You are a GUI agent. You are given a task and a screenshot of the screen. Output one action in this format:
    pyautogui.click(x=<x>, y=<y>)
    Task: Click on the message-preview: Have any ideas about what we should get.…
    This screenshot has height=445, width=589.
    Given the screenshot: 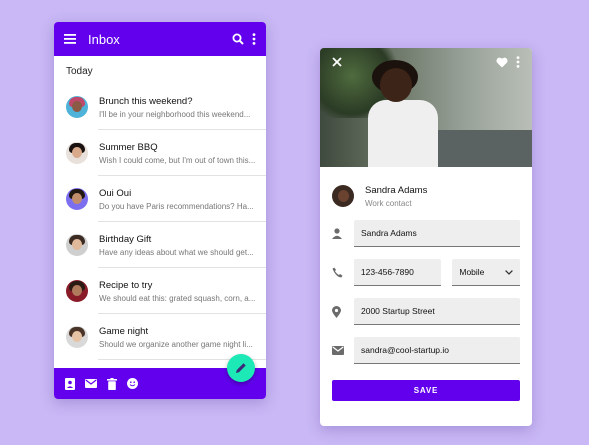 What is the action you would take?
    pyautogui.click(x=176, y=252)
    